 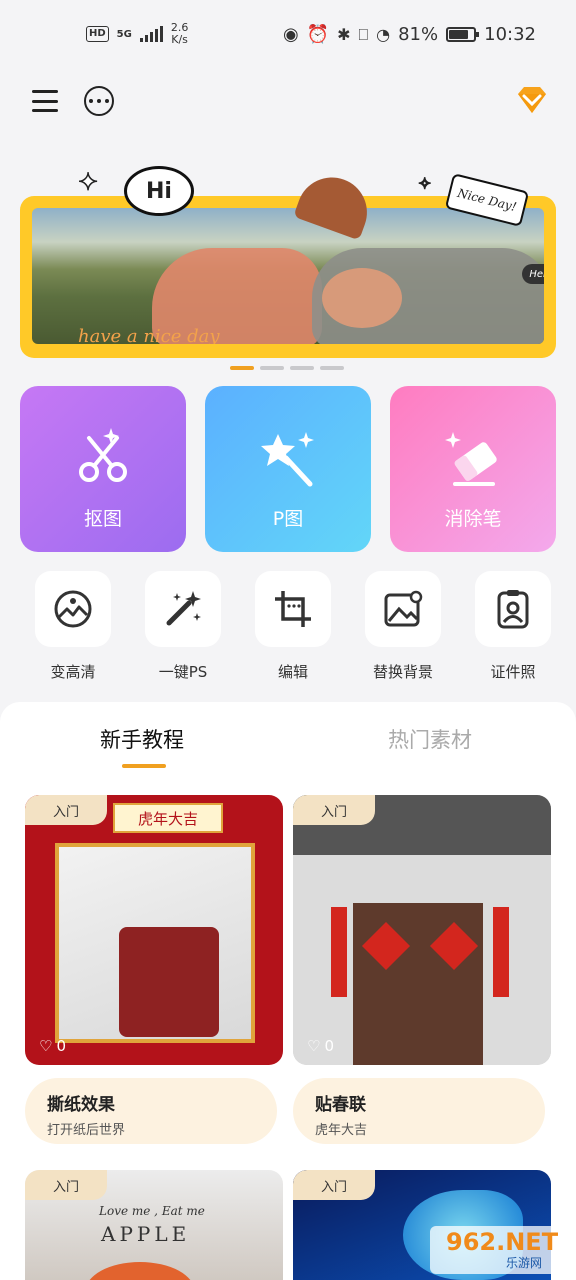 I want to click on card-image-door, so click(x=418, y=984).